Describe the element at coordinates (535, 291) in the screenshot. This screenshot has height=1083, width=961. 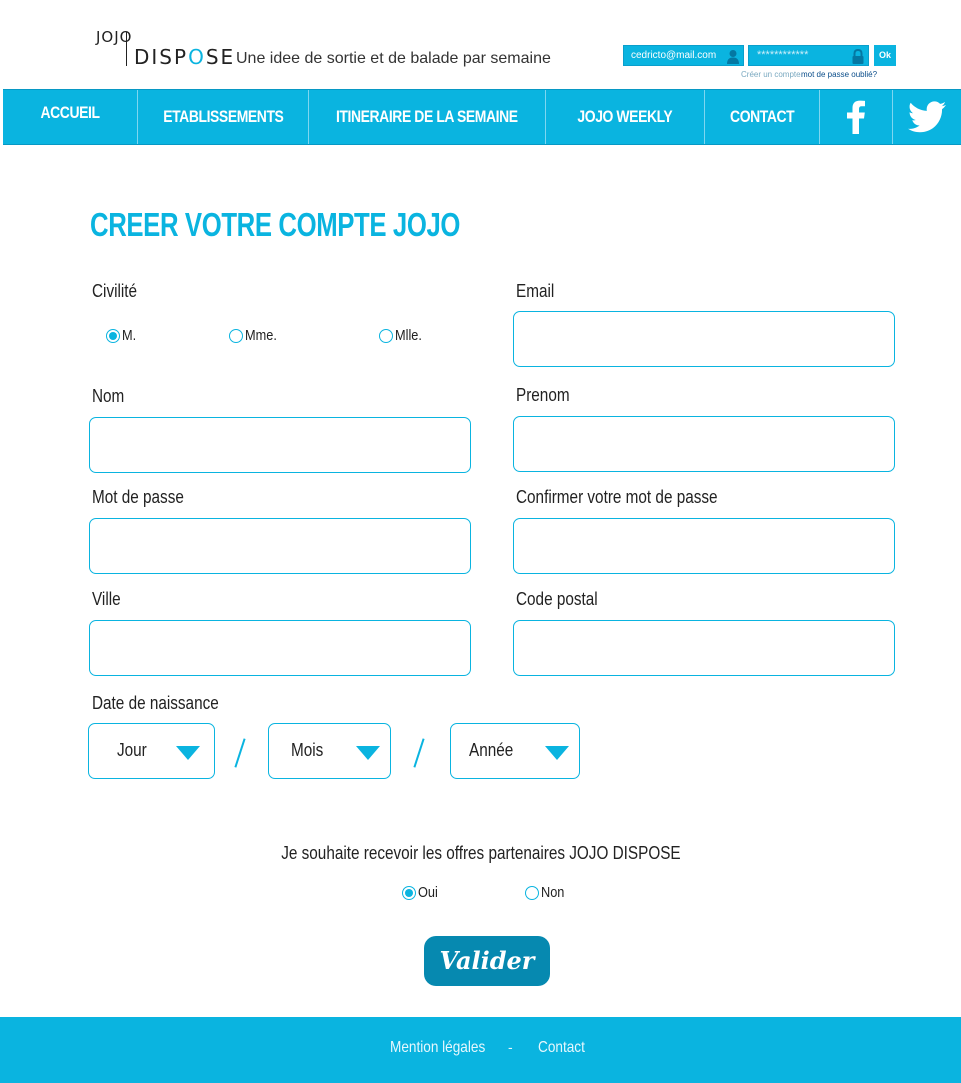
I see `email-label: Email` at that location.